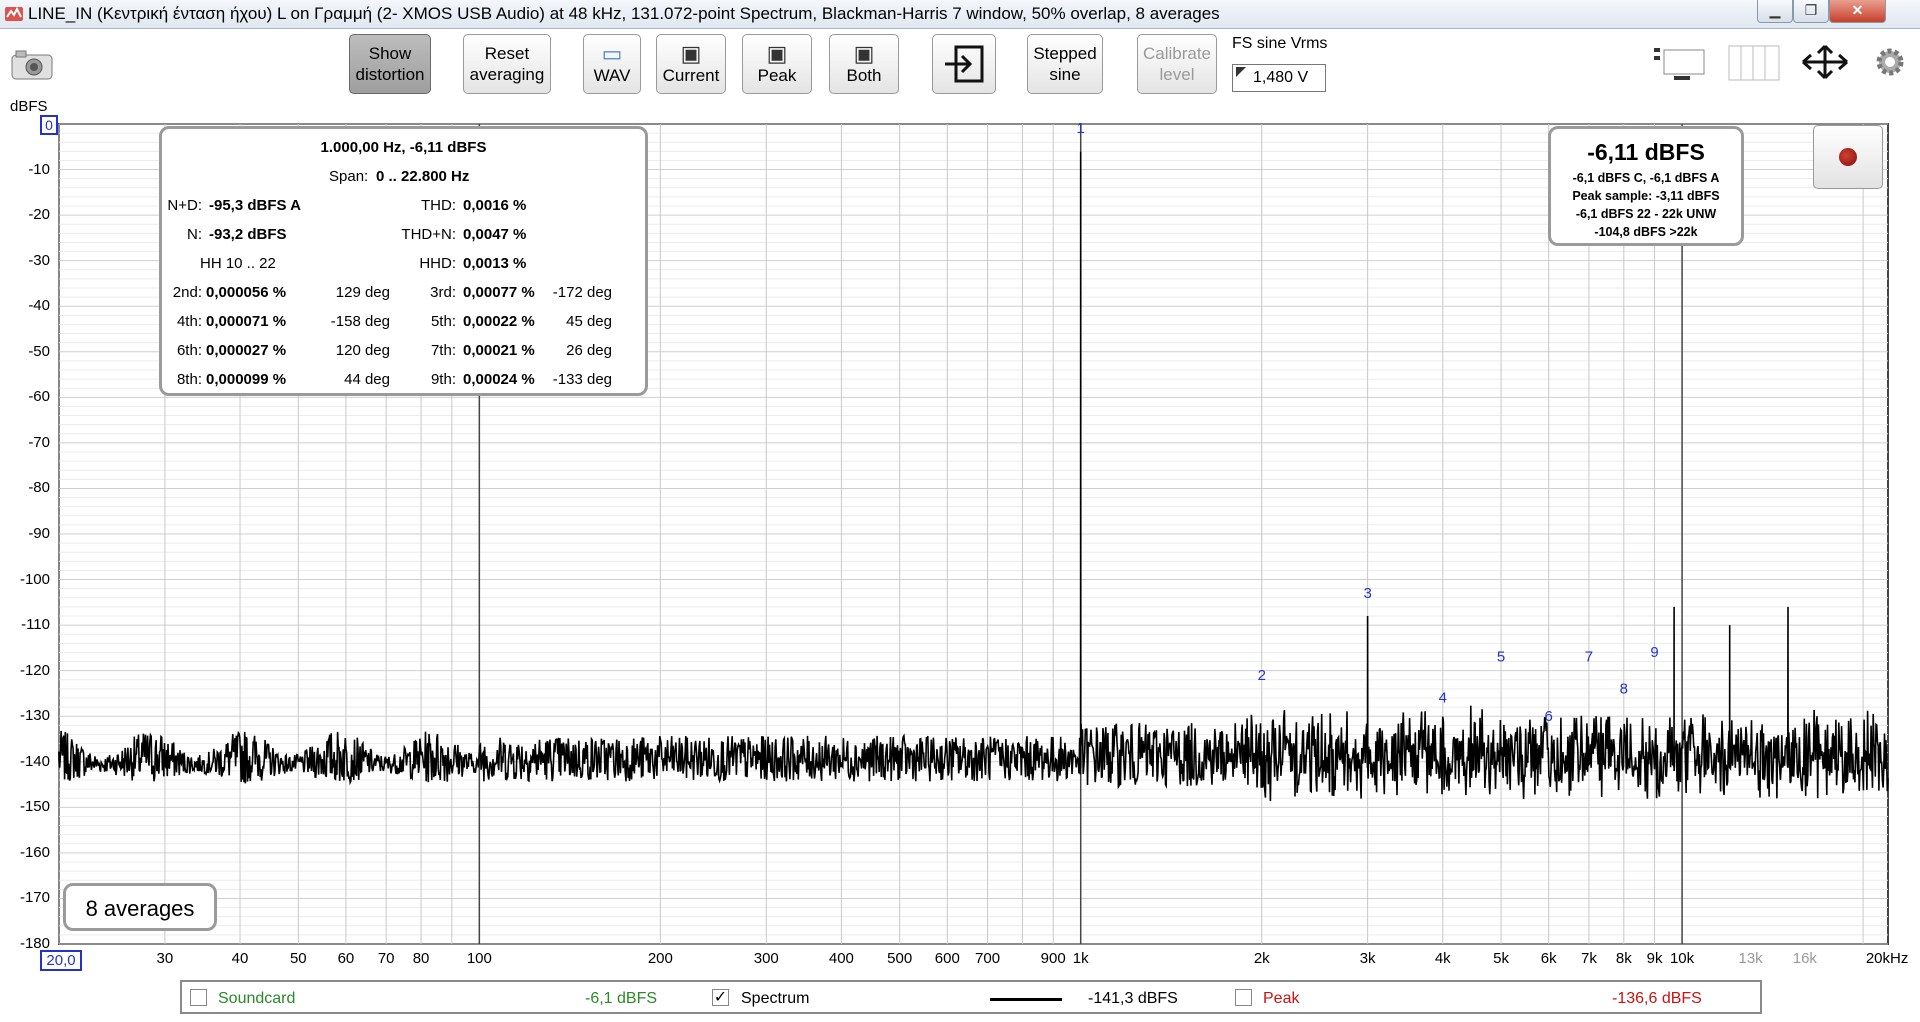  I want to click on record-button, so click(1848, 157).